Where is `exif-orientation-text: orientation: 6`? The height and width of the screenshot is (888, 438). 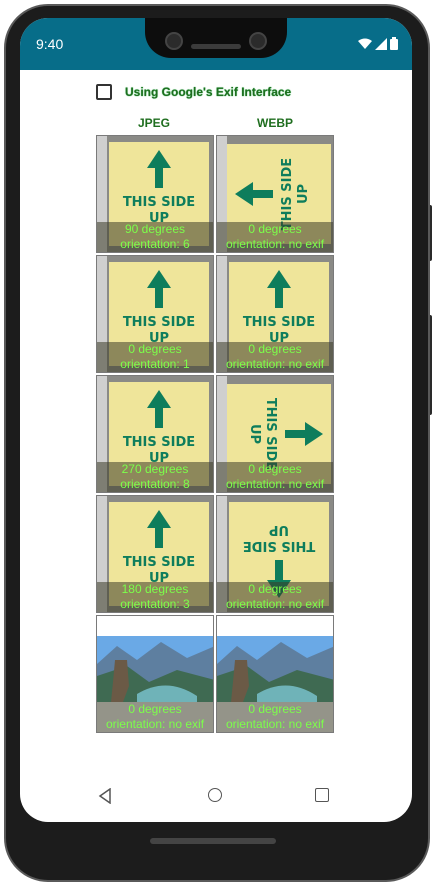
exif-orientation-text: orientation: 6 is located at coordinates (155, 244).